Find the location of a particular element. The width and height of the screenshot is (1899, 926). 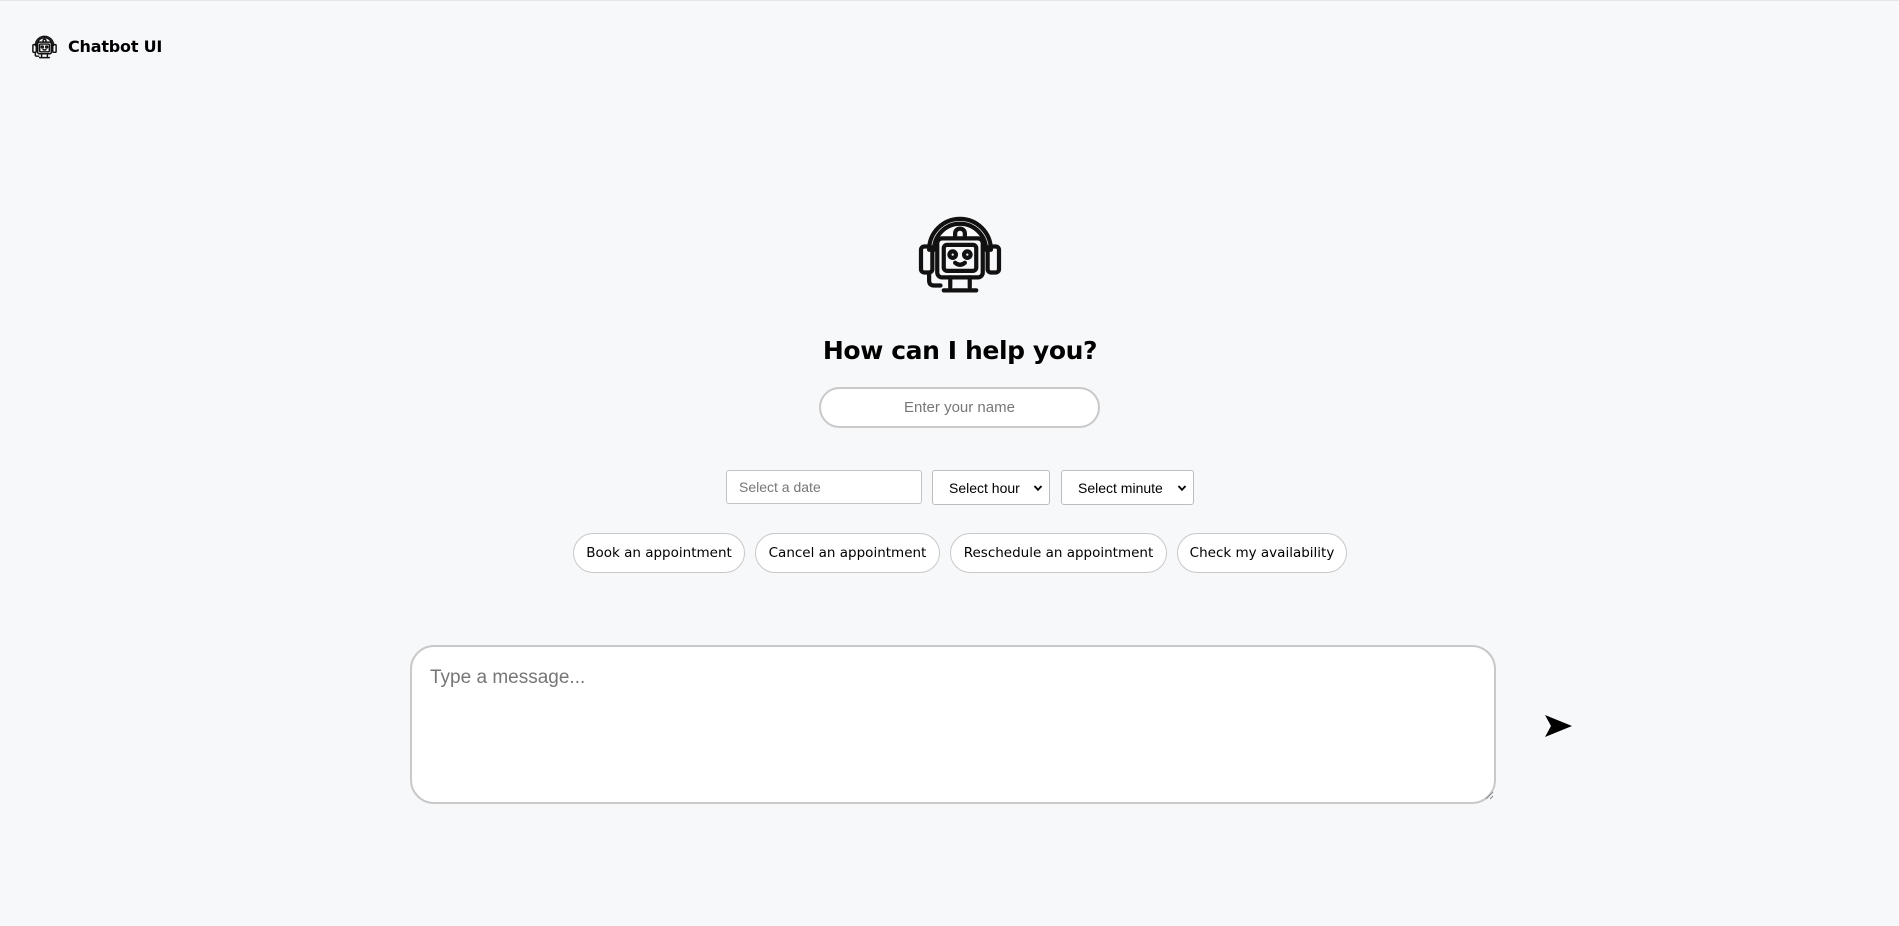

send-arrow-icon is located at coordinates (1558, 726).